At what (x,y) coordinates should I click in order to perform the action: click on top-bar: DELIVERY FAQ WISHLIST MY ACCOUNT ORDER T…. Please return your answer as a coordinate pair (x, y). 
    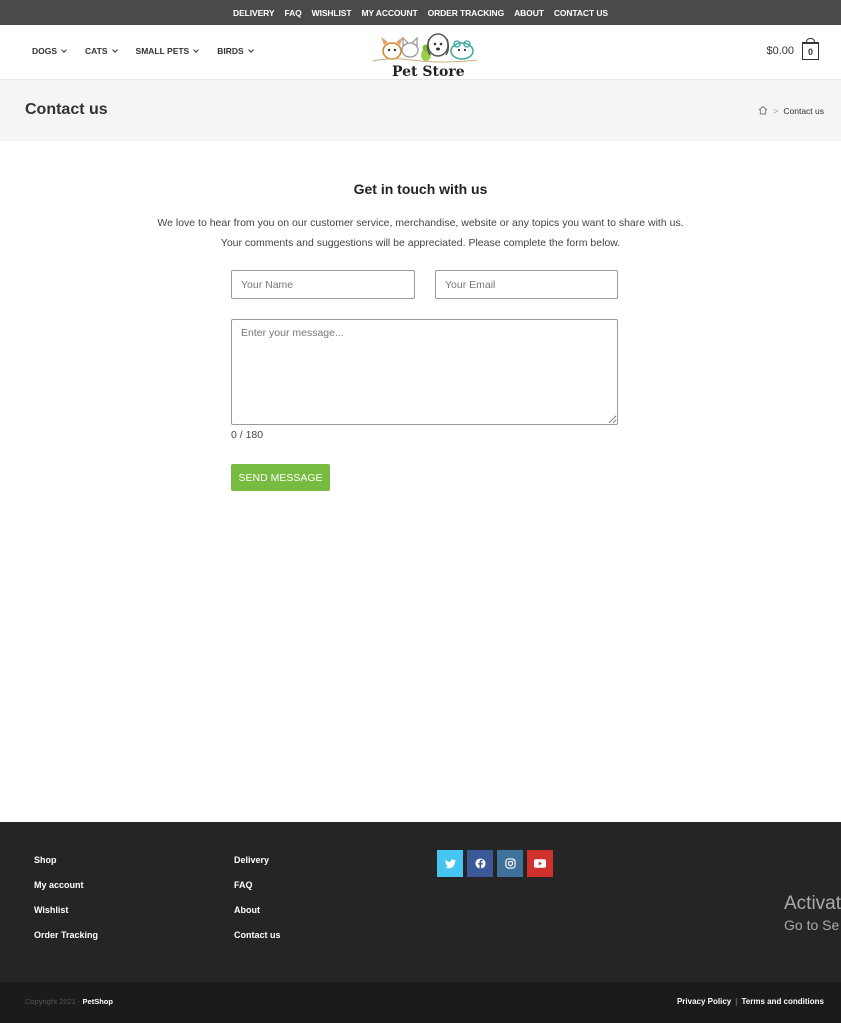
    Looking at the image, I should click on (420, 12).